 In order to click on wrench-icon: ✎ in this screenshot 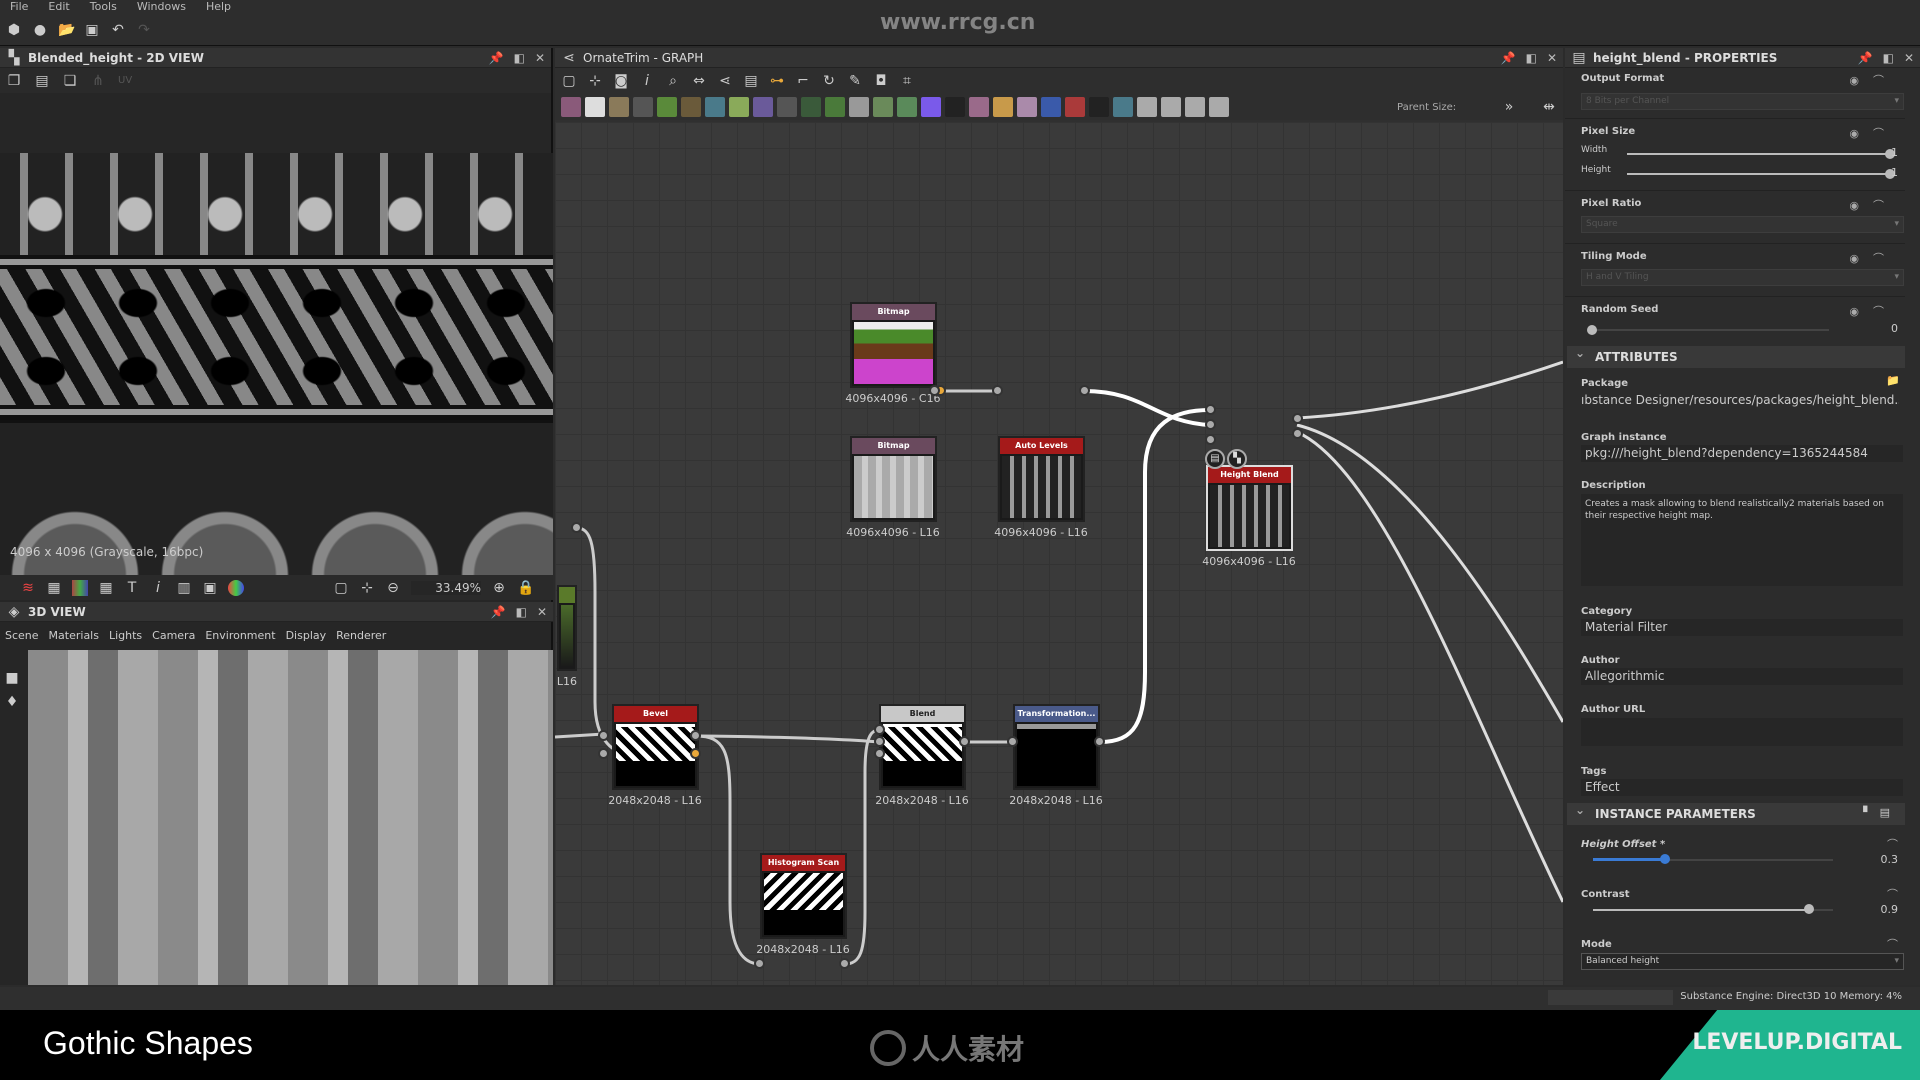, I will do `click(855, 81)`.